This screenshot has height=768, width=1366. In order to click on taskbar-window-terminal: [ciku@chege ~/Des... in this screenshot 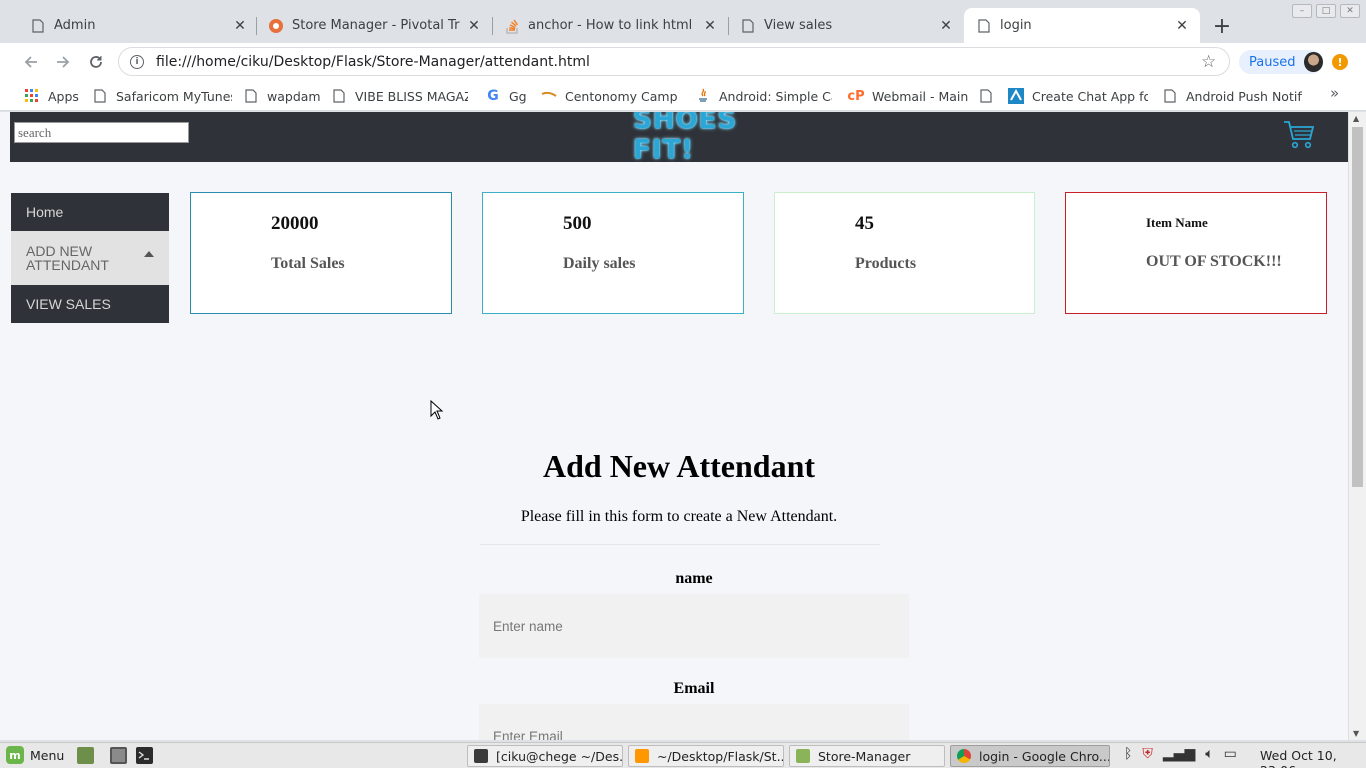, I will do `click(545, 756)`.